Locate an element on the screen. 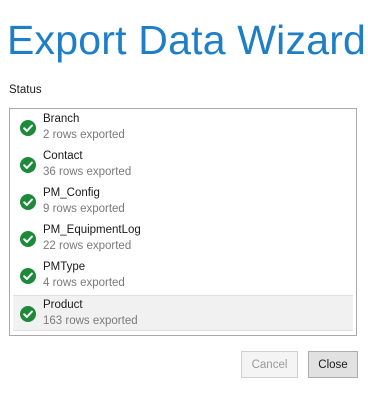  status-item-pm-config: PM_Config 9 rows exported is located at coordinates (183, 202).